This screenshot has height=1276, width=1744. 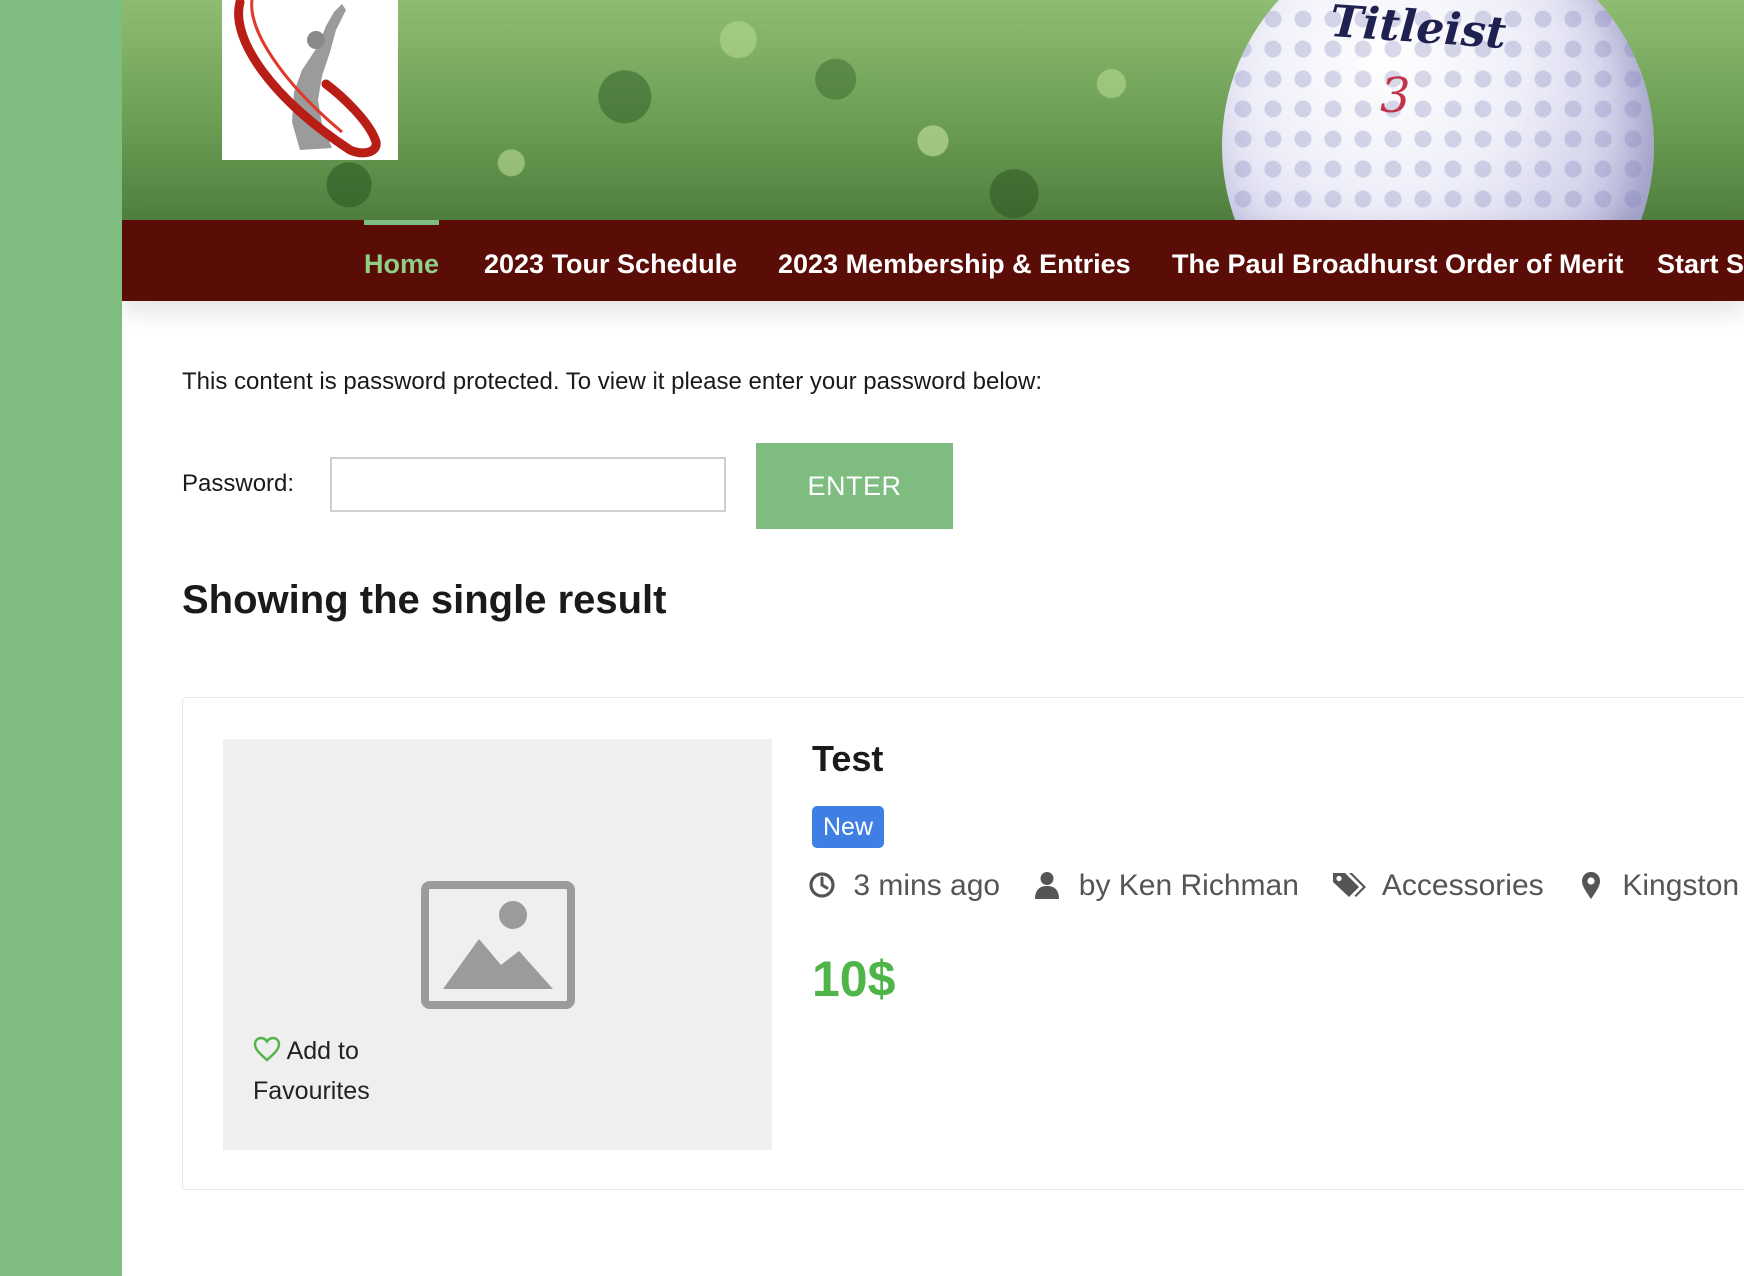 What do you see at coordinates (1590, 886) in the screenshot?
I see `map-pin-icon` at bounding box center [1590, 886].